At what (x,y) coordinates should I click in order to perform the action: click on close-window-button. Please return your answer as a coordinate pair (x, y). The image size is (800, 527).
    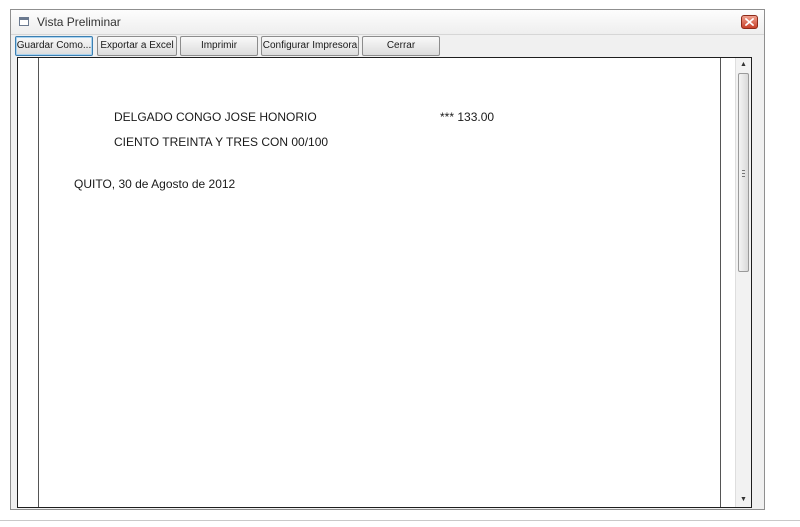
    Looking at the image, I should click on (749, 22).